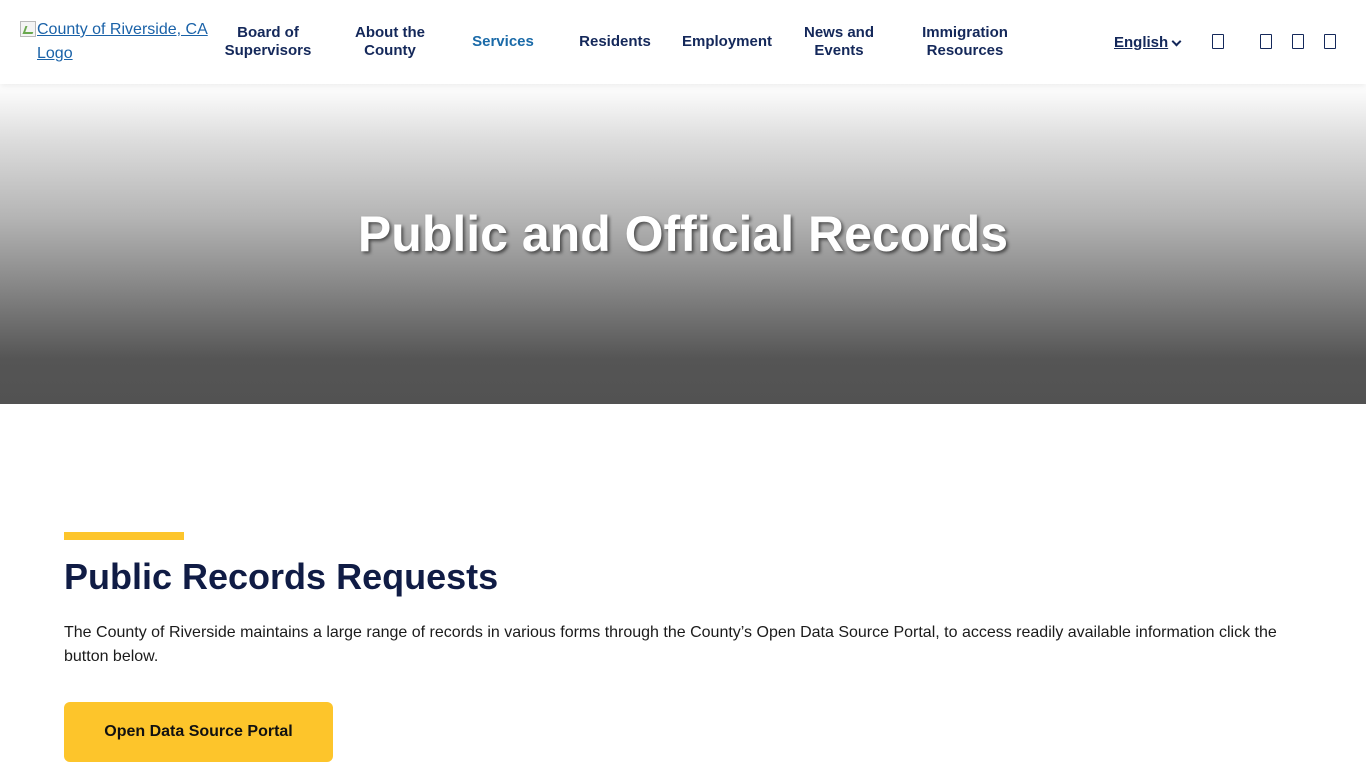  I want to click on open-data-portal-button: Open Data Source Portal, so click(198, 732).